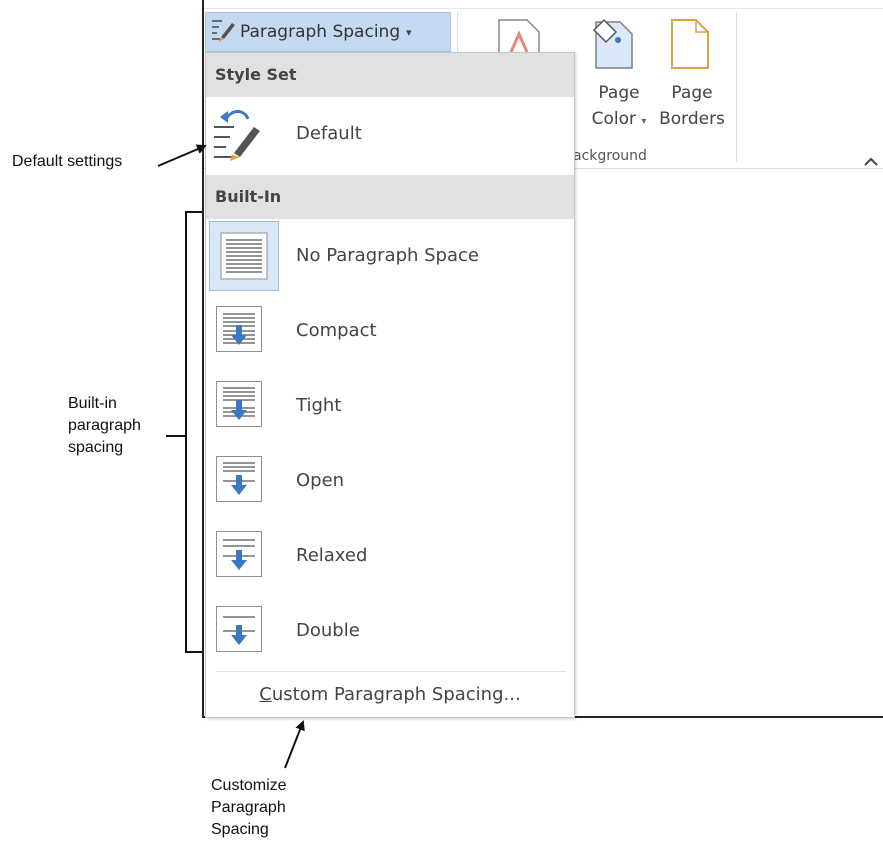 This screenshot has width=883, height=847. I want to click on customize-arrow, so click(294, 744).